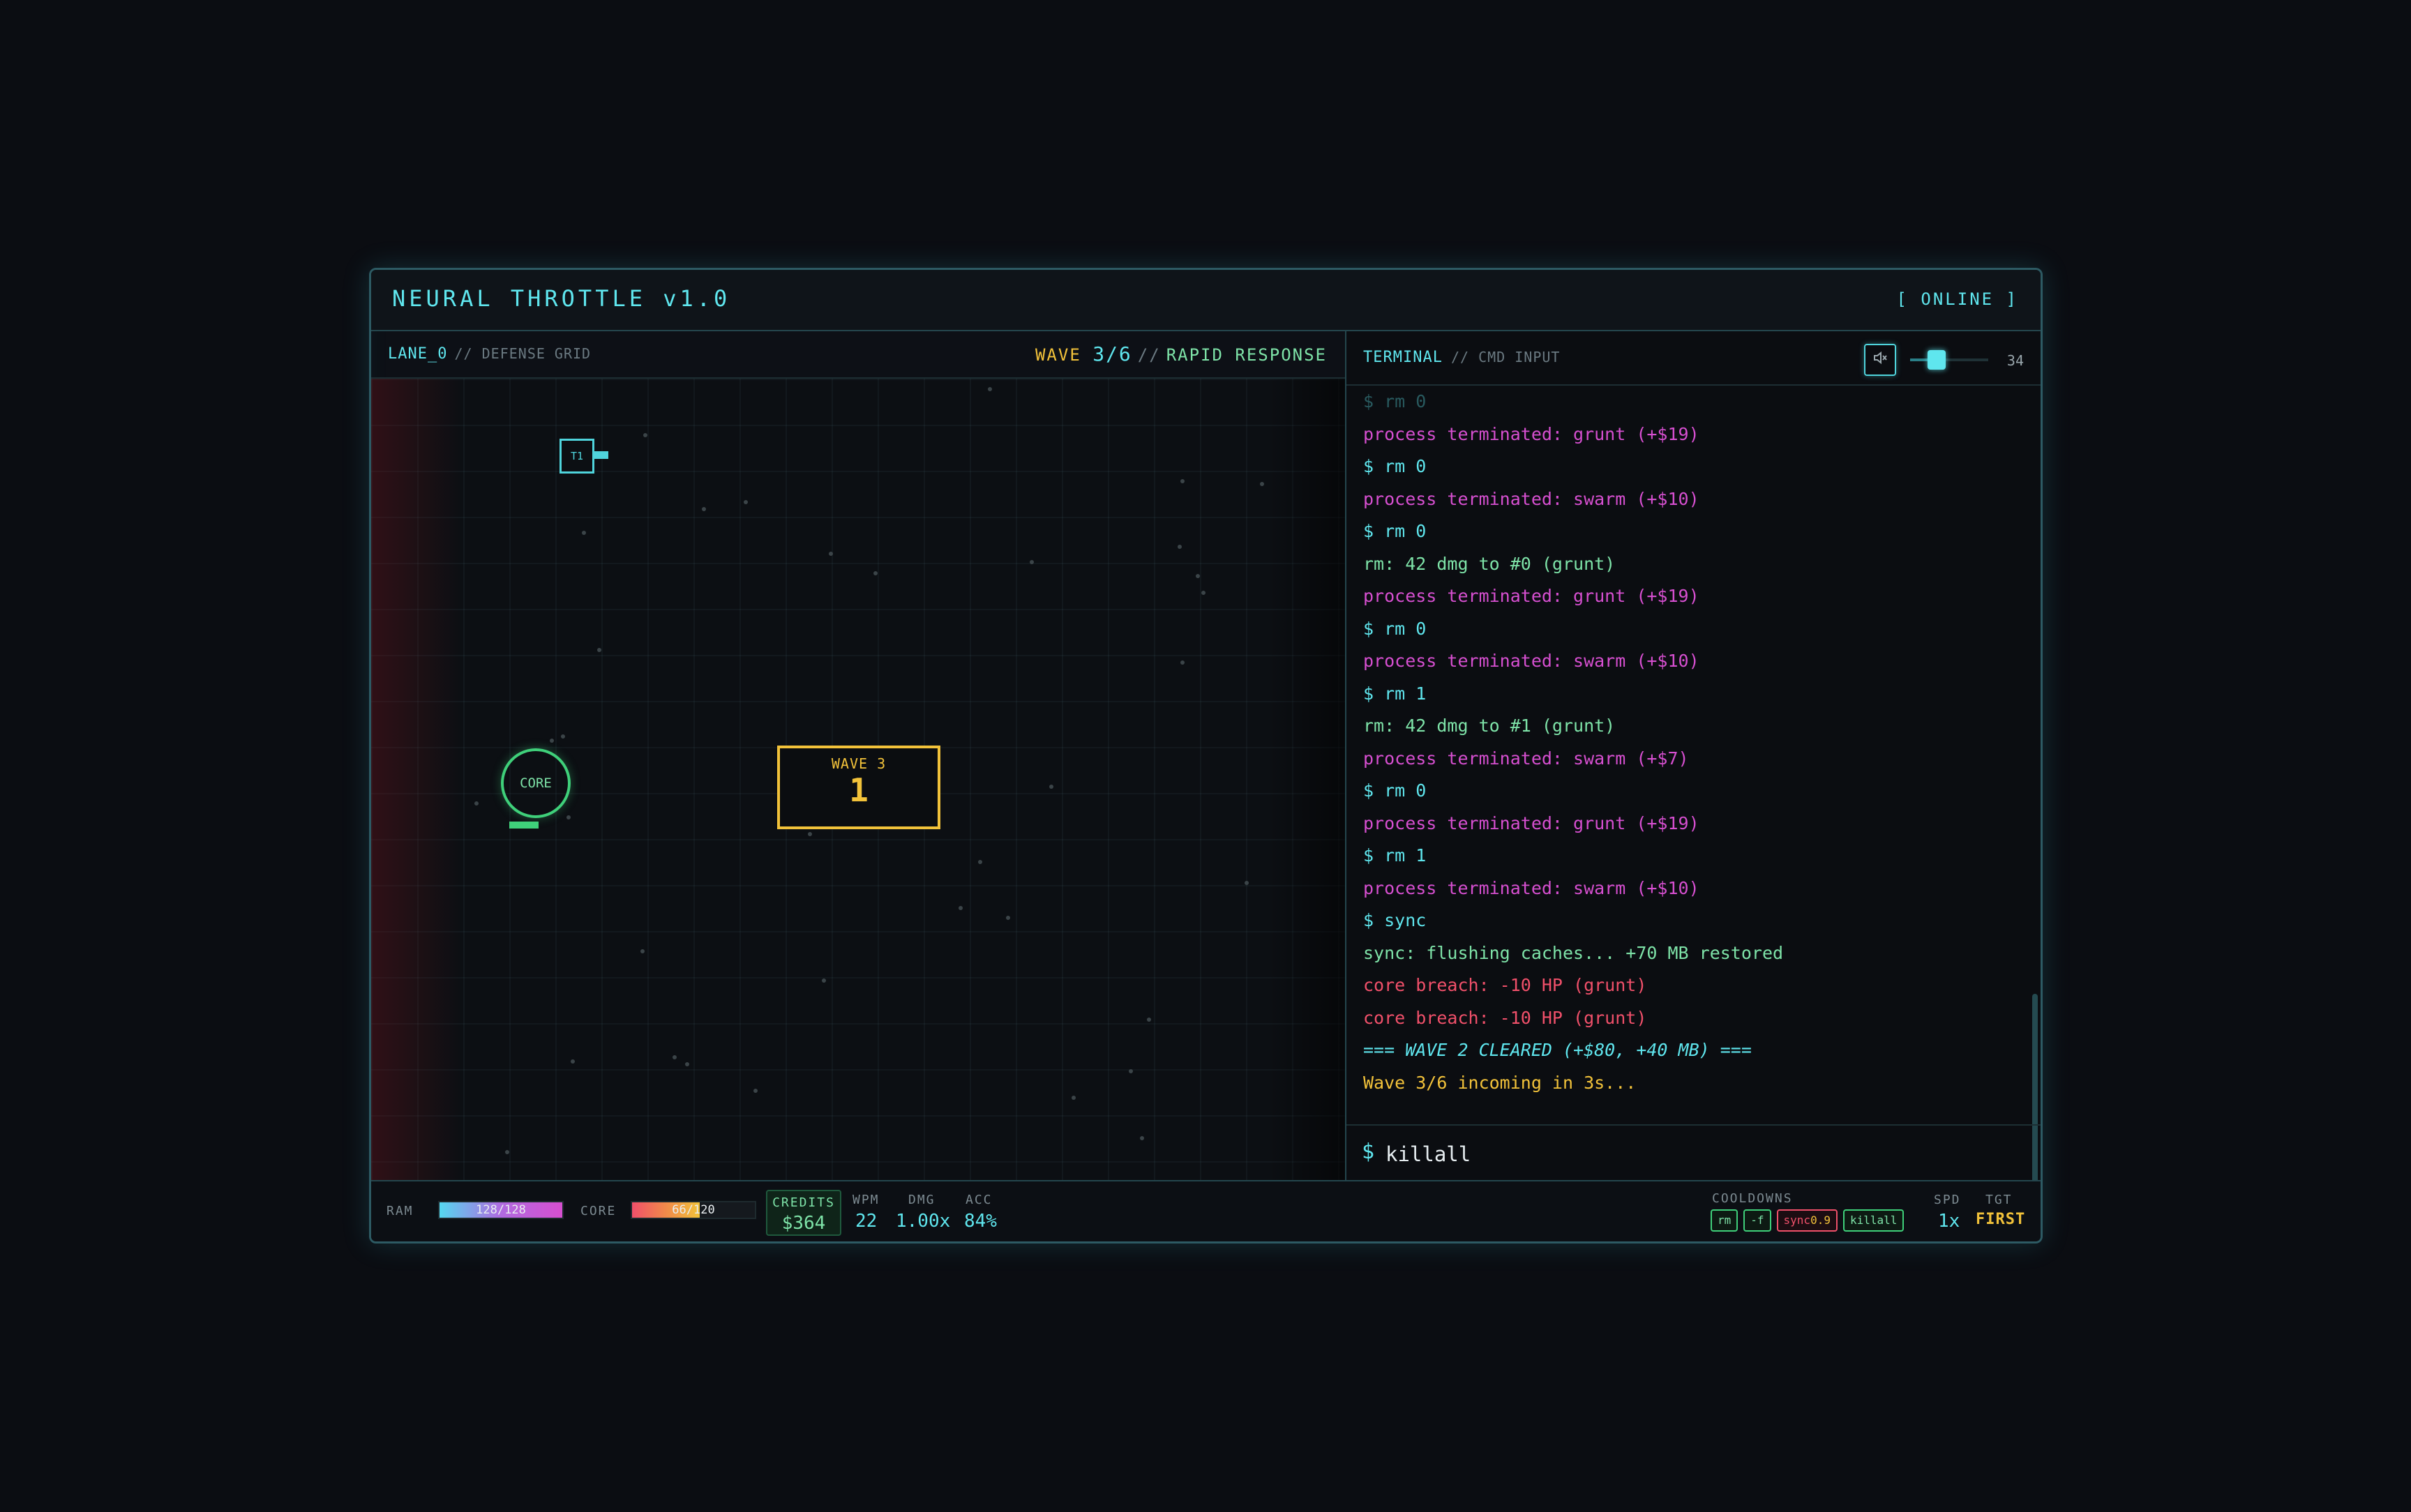 The image size is (2411, 1512). I want to click on turret-label: T1, so click(577, 456).